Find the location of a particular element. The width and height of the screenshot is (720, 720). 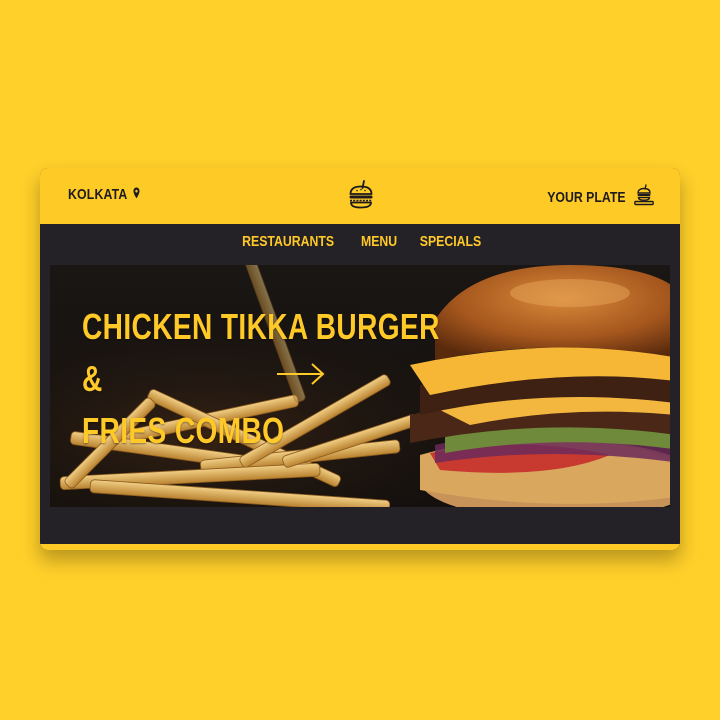

nav-item-specials: SPECIALS is located at coordinates (450, 241).